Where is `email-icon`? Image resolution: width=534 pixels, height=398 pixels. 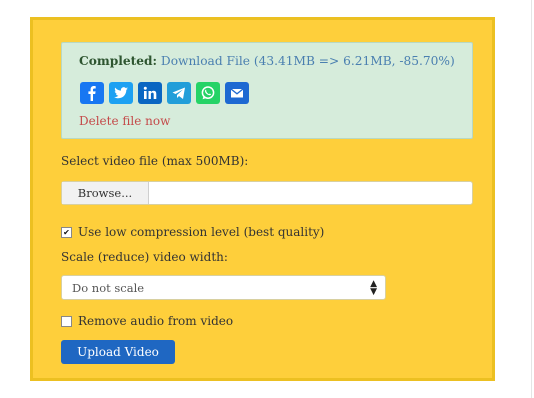 email-icon is located at coordinates (237, 93).